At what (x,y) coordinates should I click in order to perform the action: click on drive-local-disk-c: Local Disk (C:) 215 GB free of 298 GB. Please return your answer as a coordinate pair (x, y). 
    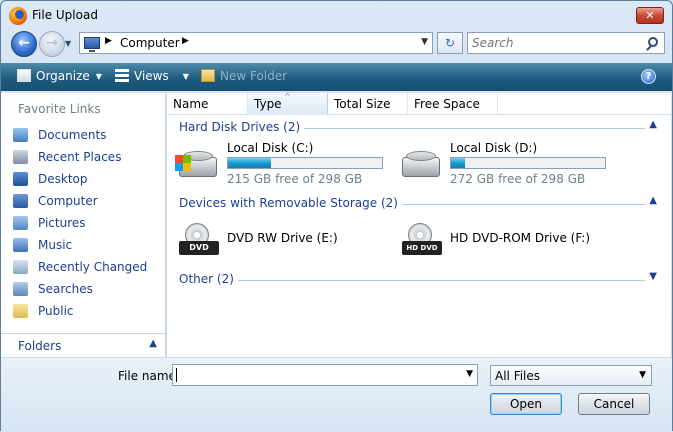
    Looking at the image, I should click on (282, 165).